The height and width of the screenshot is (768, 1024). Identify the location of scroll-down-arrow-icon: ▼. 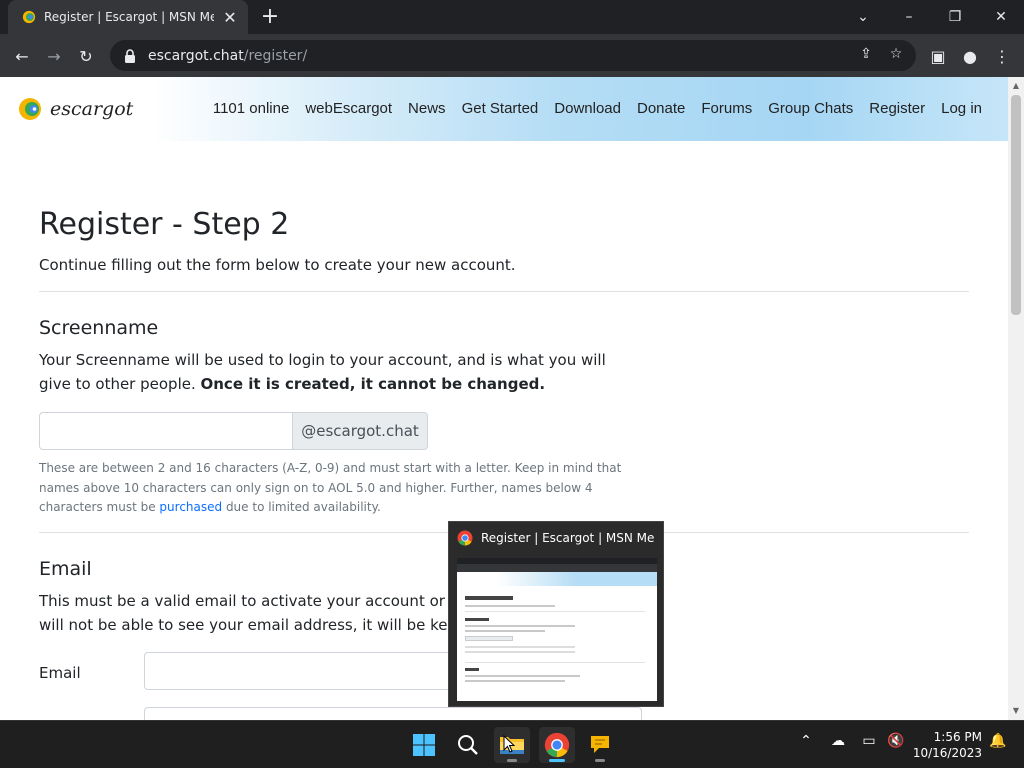
(1016, 711).